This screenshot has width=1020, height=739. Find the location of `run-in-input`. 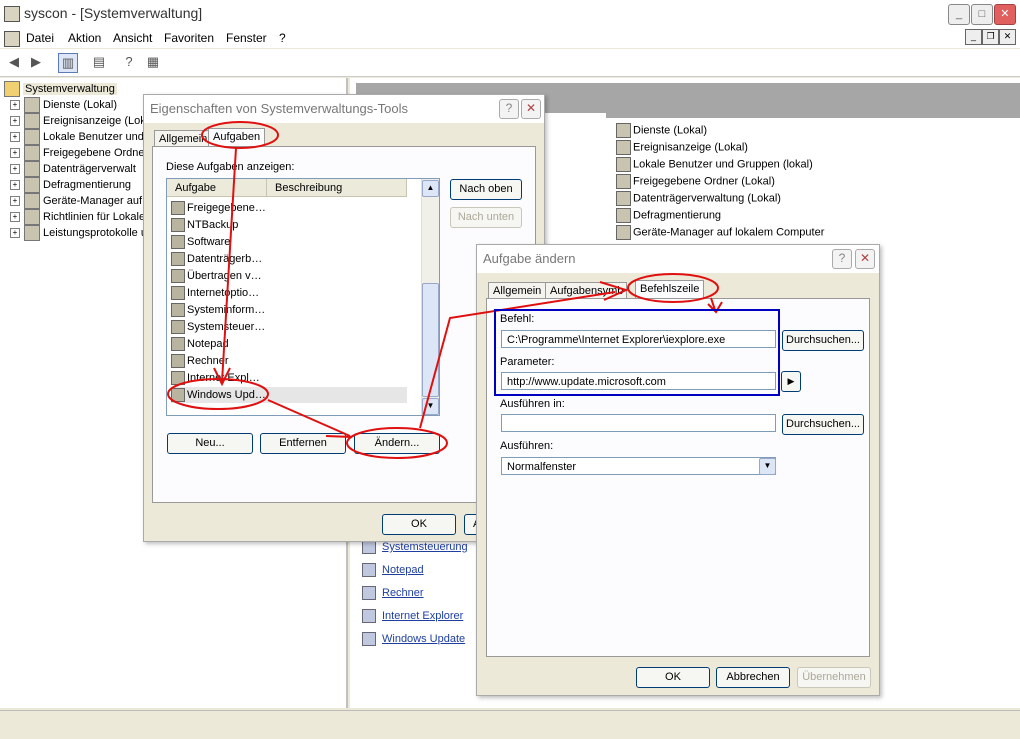

run-in-input is located at coordinates (638, 423).